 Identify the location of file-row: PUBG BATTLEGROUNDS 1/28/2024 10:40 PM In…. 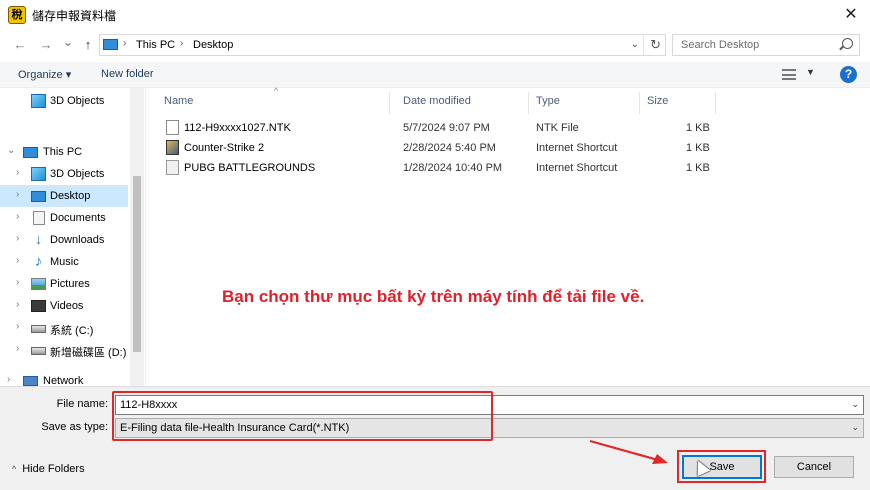
(438, 168).